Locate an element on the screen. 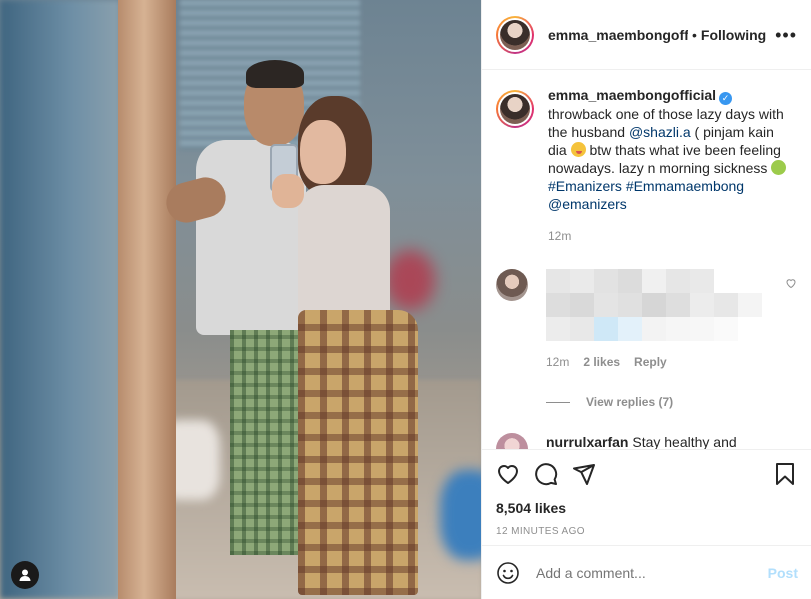 This screenshot has height=599, width=811. photo-woman-sarong is located at coordinates (358, 452).